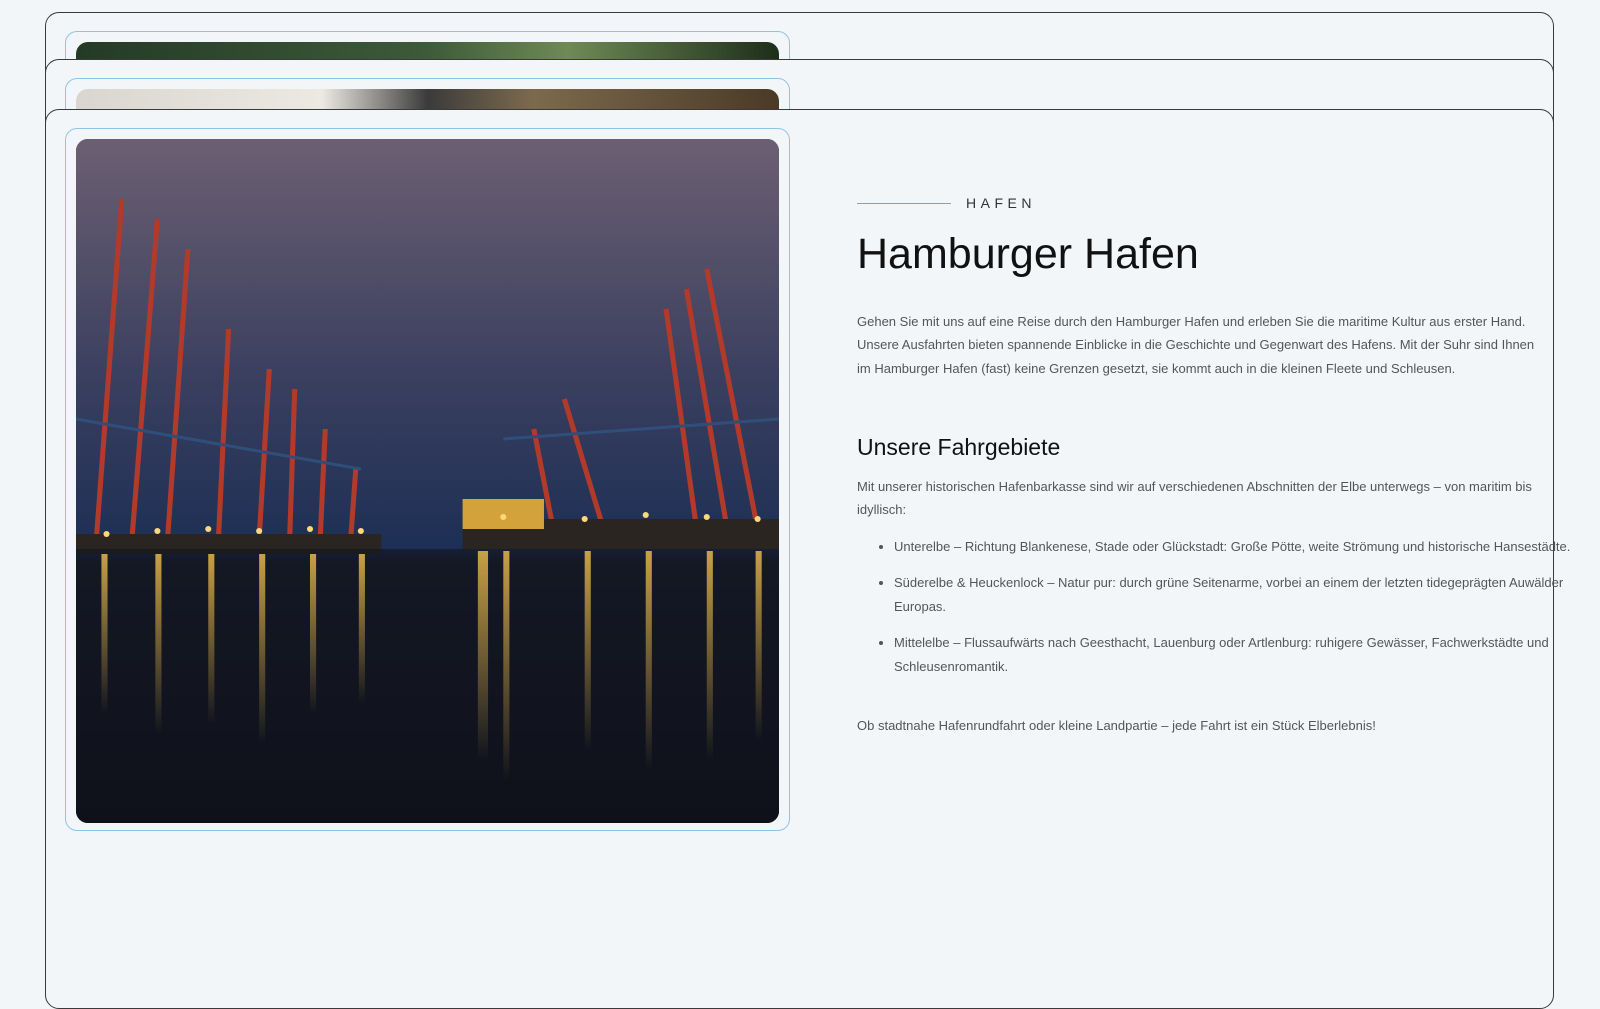  I want to click on kicker-divider, so click(904, 203).